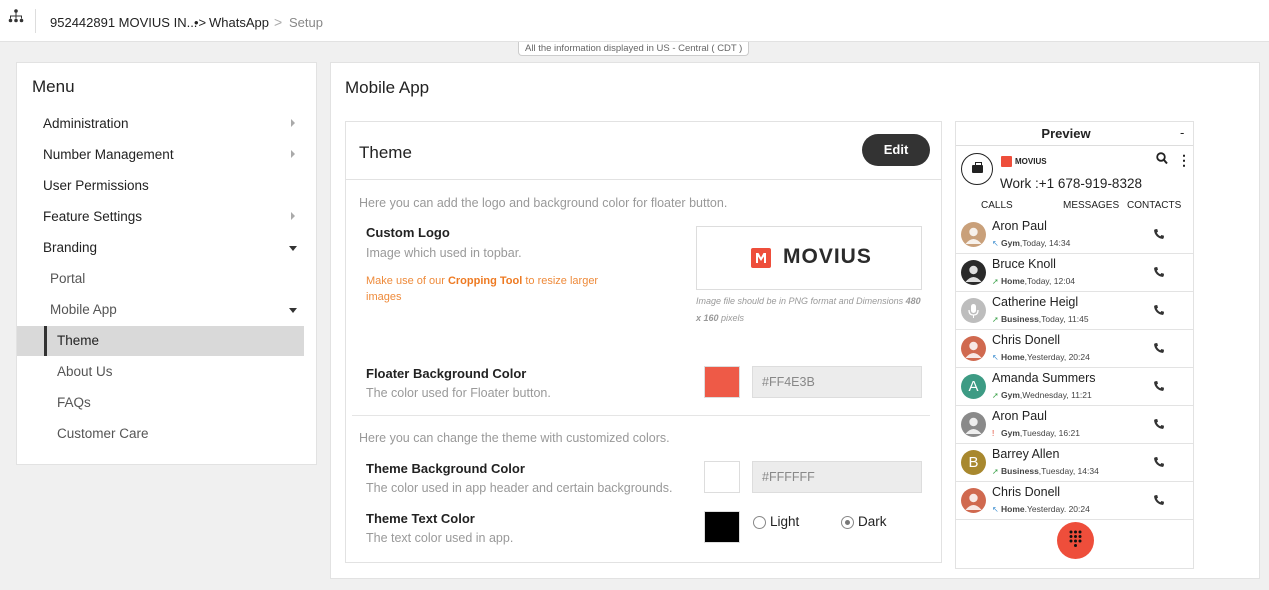 This screenshot has width=1269, height=590. Describe the element at coordinates (160, 279) in the screenshot. I see `menu-item-portal: Portal` at that location.